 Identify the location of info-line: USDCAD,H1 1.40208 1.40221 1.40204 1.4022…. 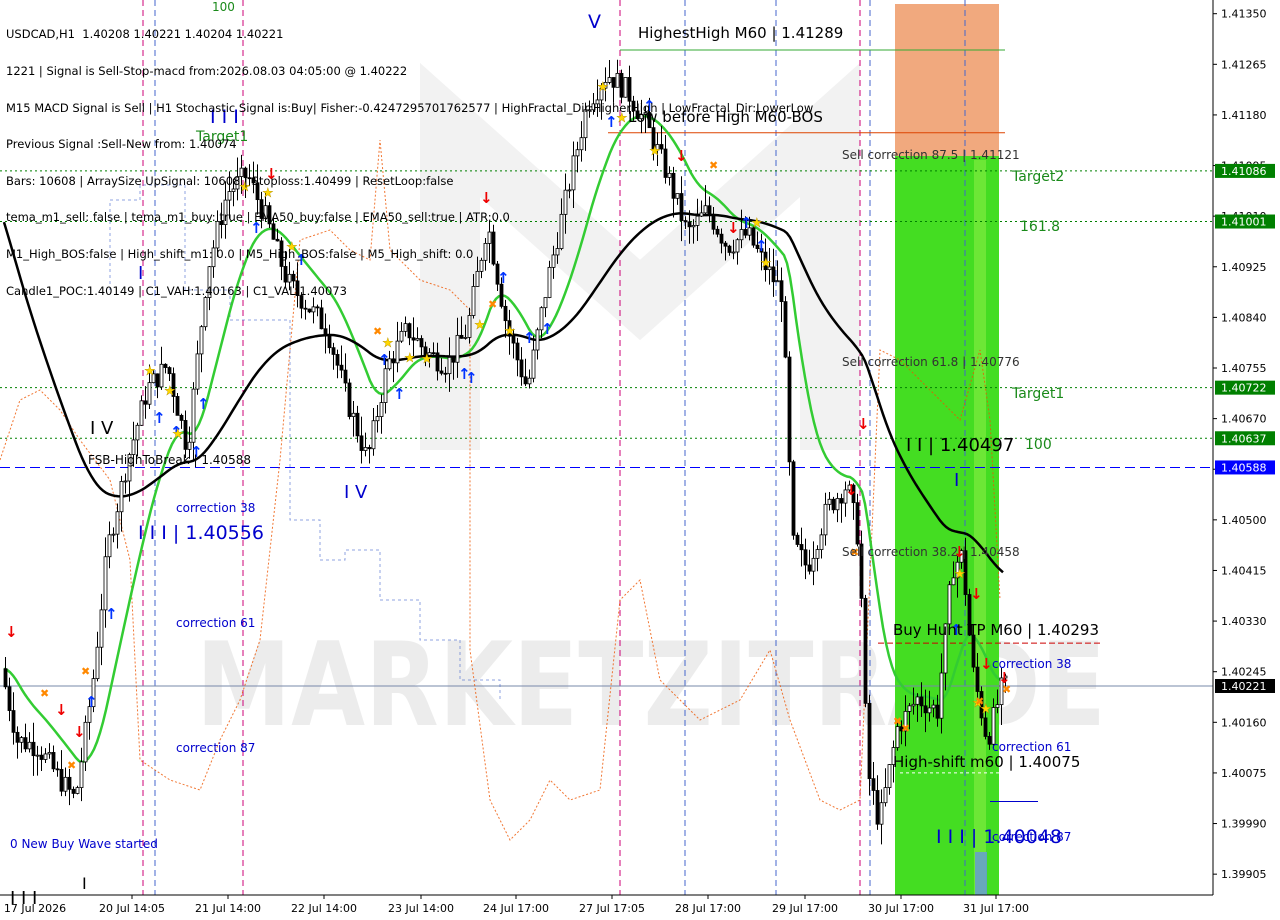
(145, 34).